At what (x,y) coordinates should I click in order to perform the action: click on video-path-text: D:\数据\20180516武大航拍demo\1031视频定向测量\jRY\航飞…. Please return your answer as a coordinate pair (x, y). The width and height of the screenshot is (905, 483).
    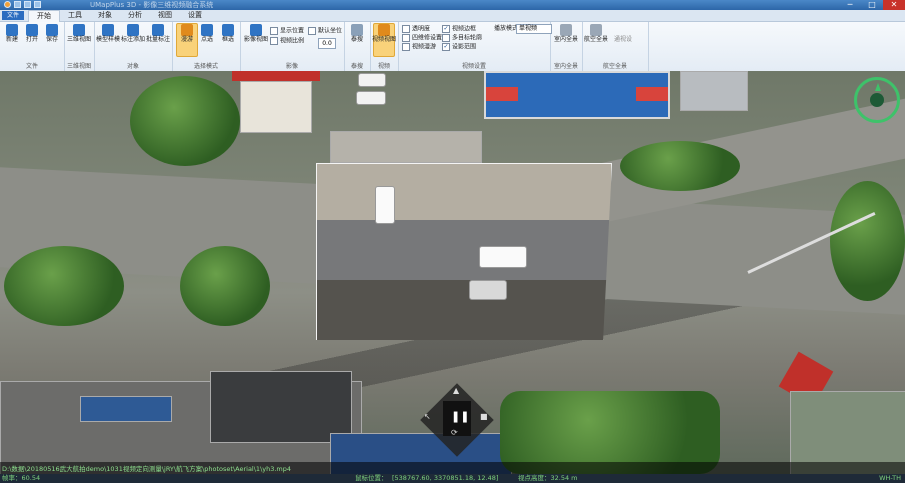
    Looking at the image, I should click on (147, 469).